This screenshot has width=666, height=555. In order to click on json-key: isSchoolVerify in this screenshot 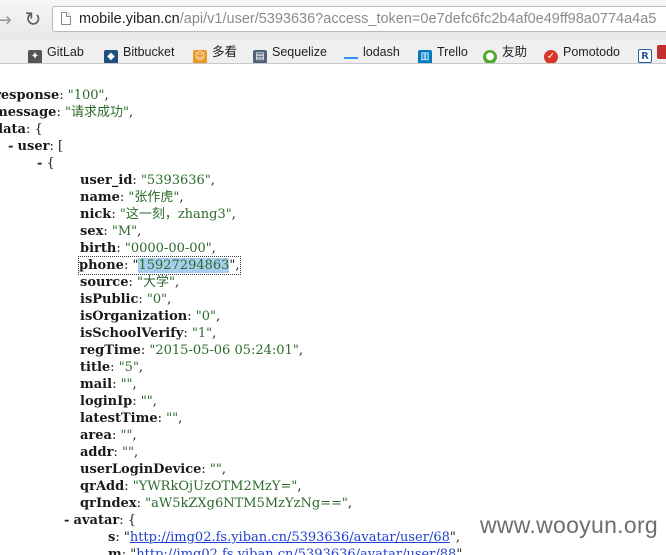, I will do `click(132, 333)`.